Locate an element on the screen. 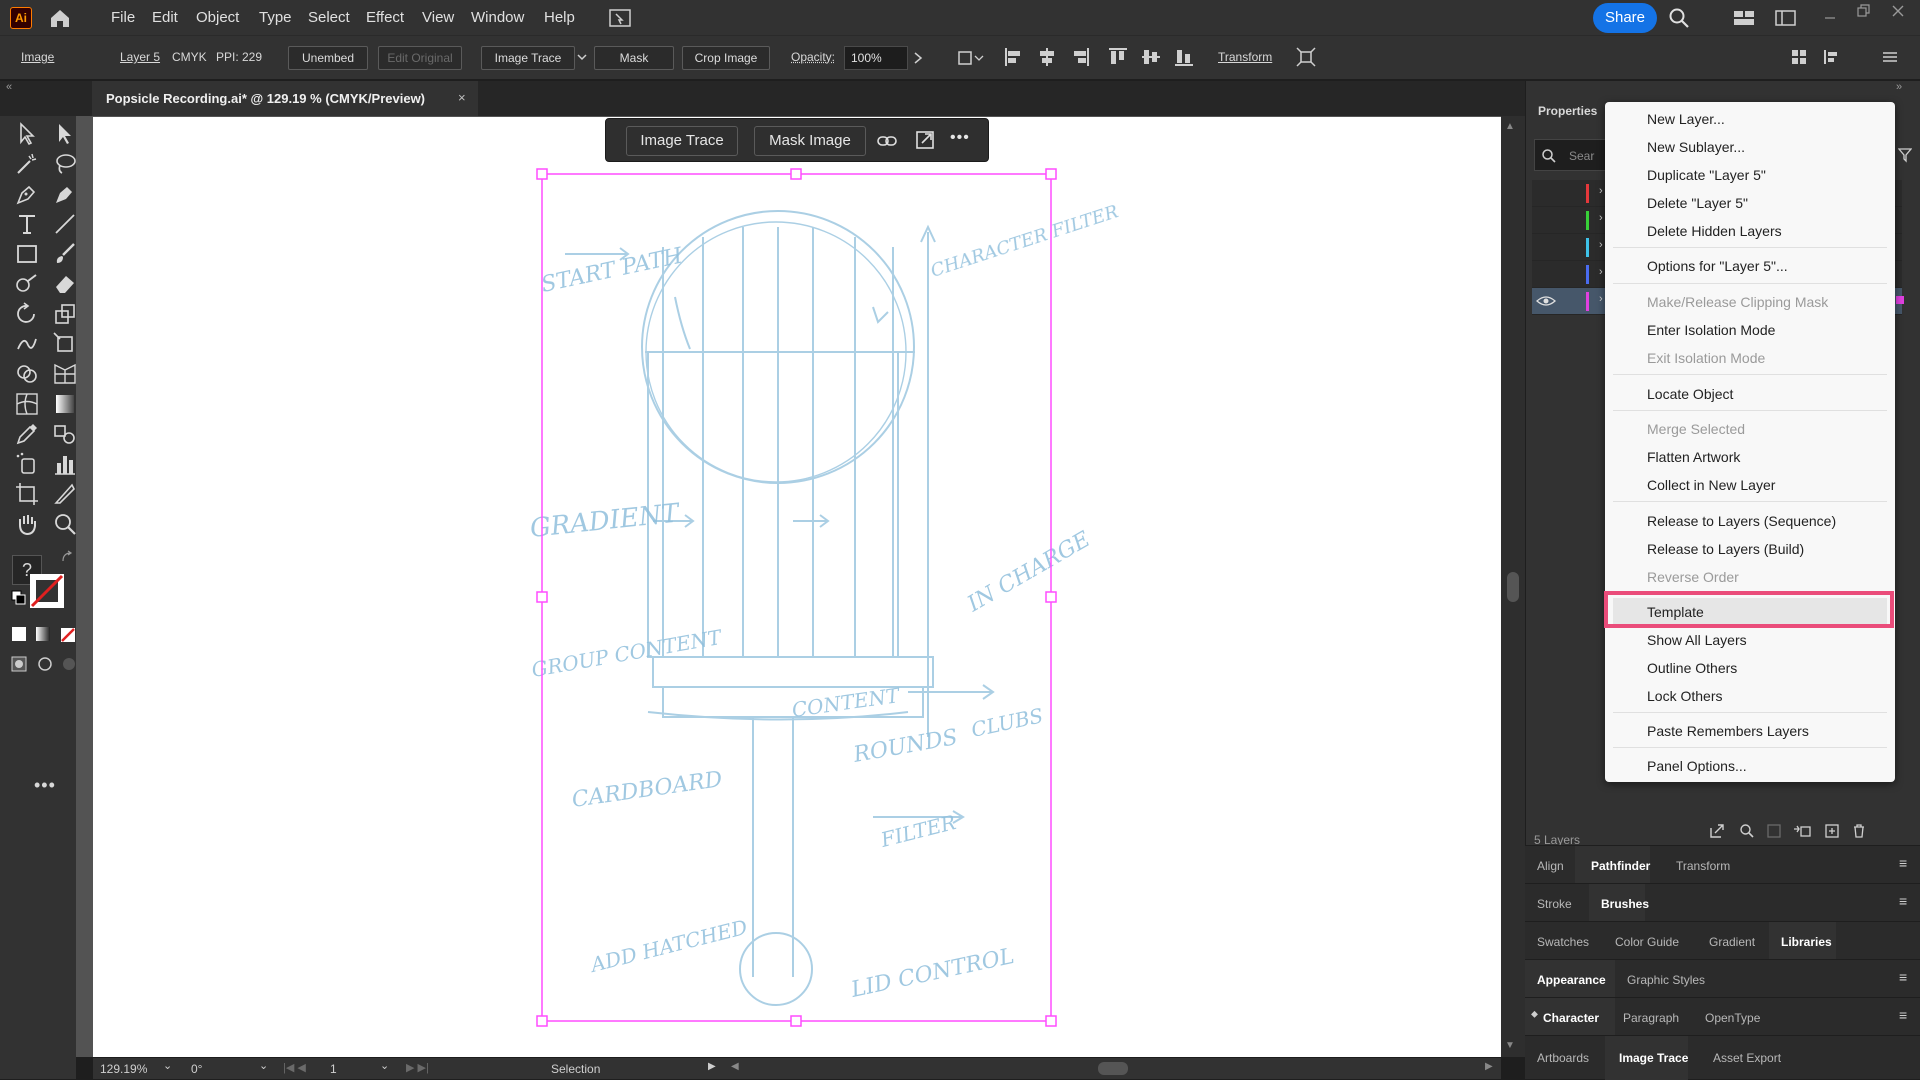  more-options-icon: ••• is located at coordinates (960, 138).